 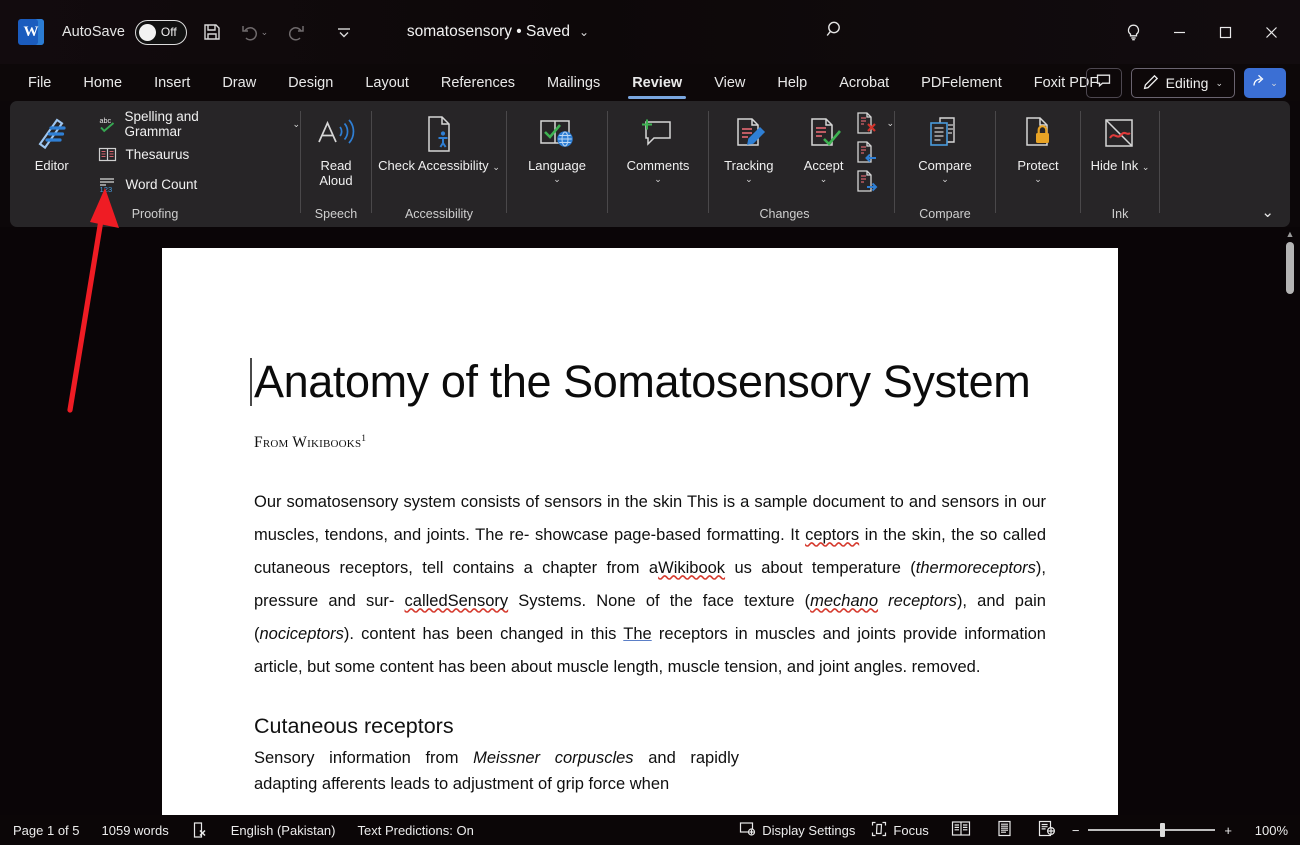 What do you see at coordinates (875, 180) in the screenshot?
I see `next-change-button` at bounding box center [875, 180].